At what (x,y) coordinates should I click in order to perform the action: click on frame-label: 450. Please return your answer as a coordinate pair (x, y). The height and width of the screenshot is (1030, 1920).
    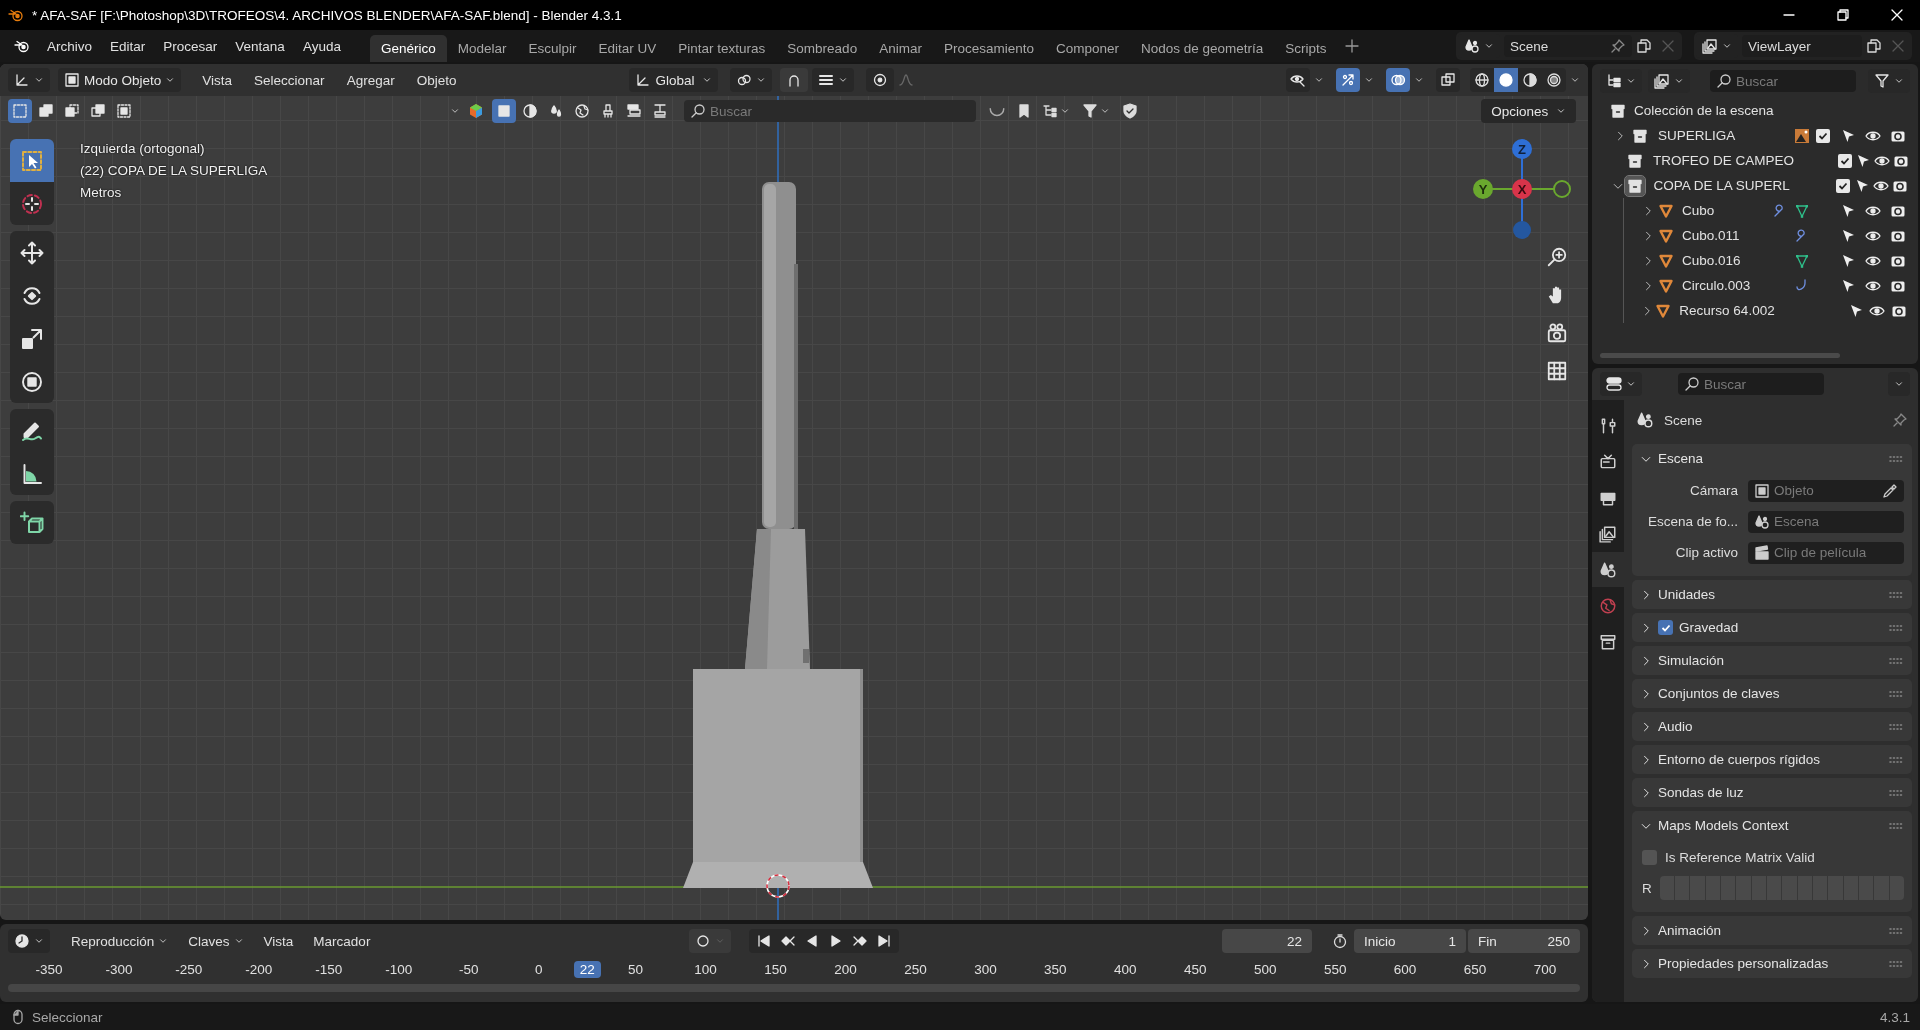
    Looking at the image, I should click on (1195, 969).